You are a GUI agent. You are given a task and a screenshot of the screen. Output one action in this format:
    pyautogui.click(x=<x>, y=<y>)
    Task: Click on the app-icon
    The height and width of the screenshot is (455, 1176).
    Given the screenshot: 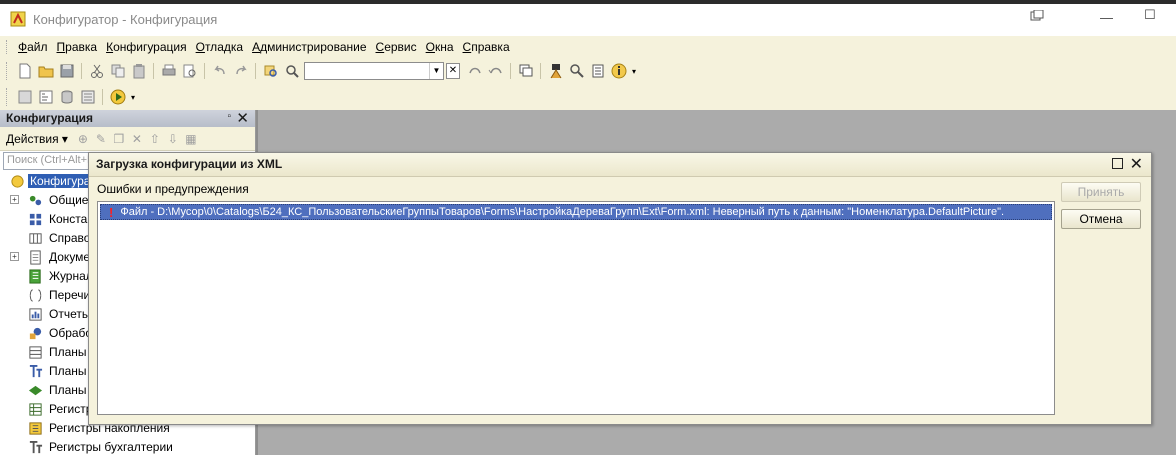 What is the action you would take?
    pyautogui.click(x=18, y=19)
    